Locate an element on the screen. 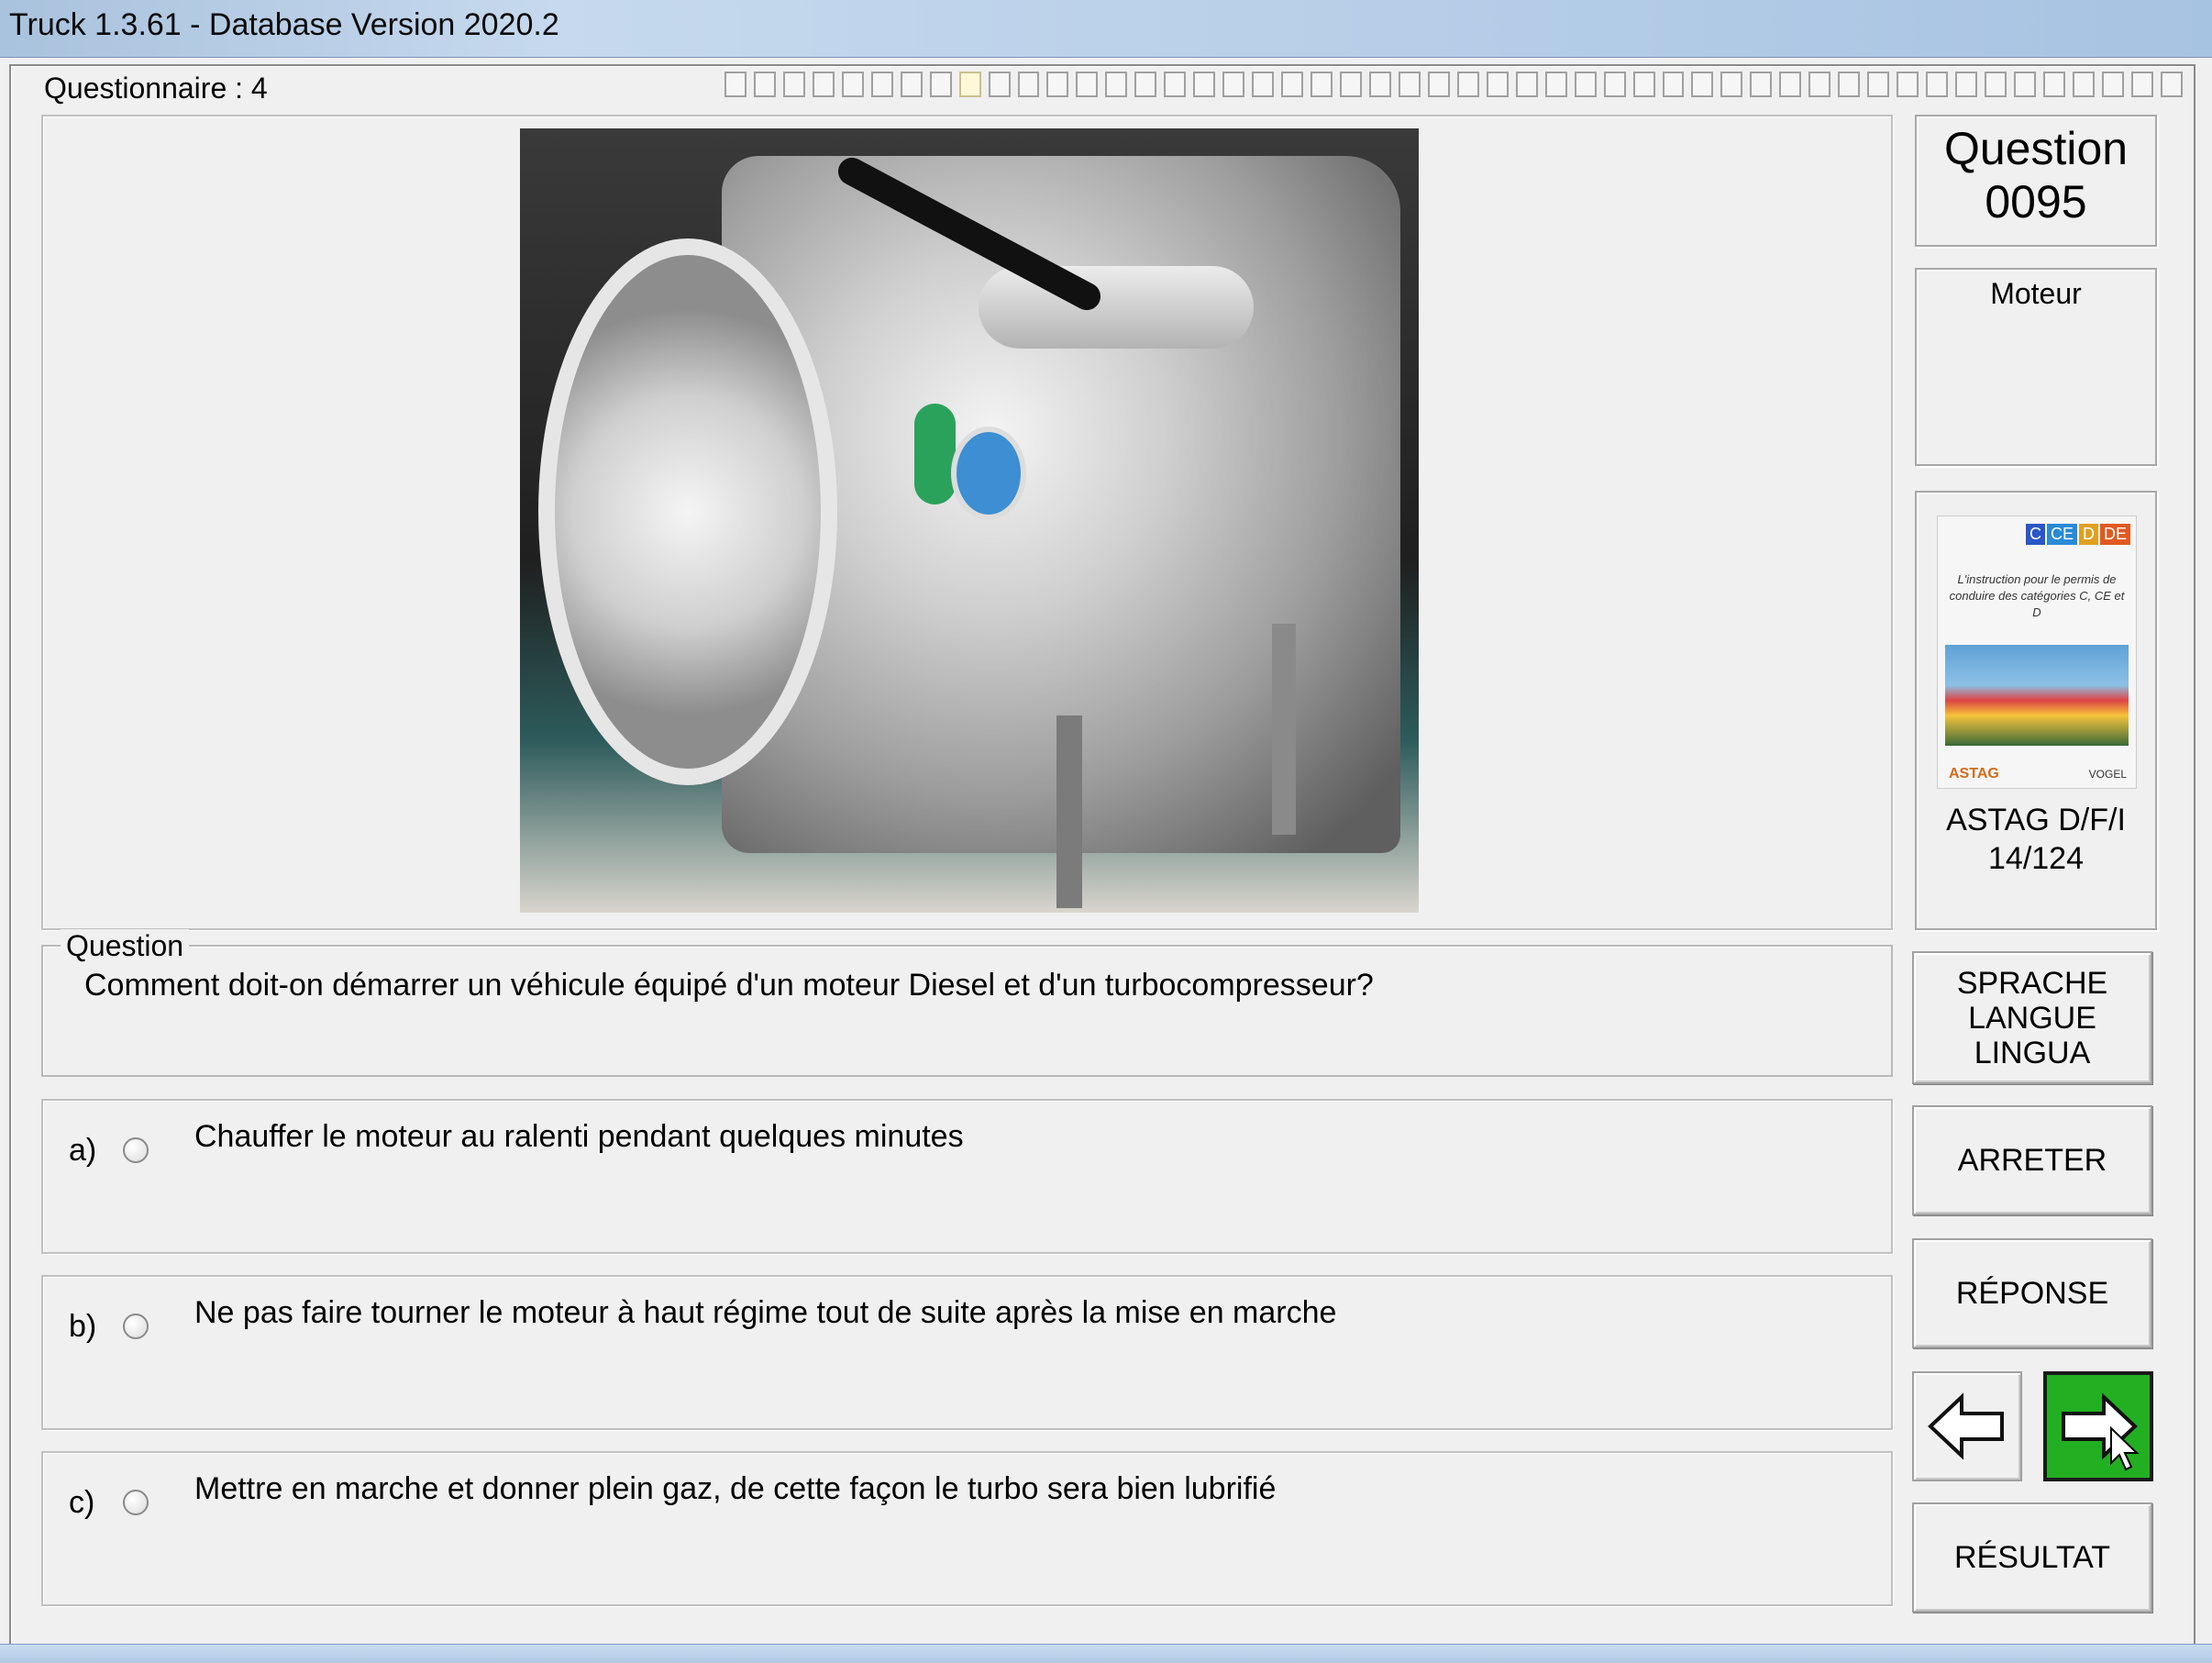  mouse-cursor-icon is located at coordinates (2125, 1448).